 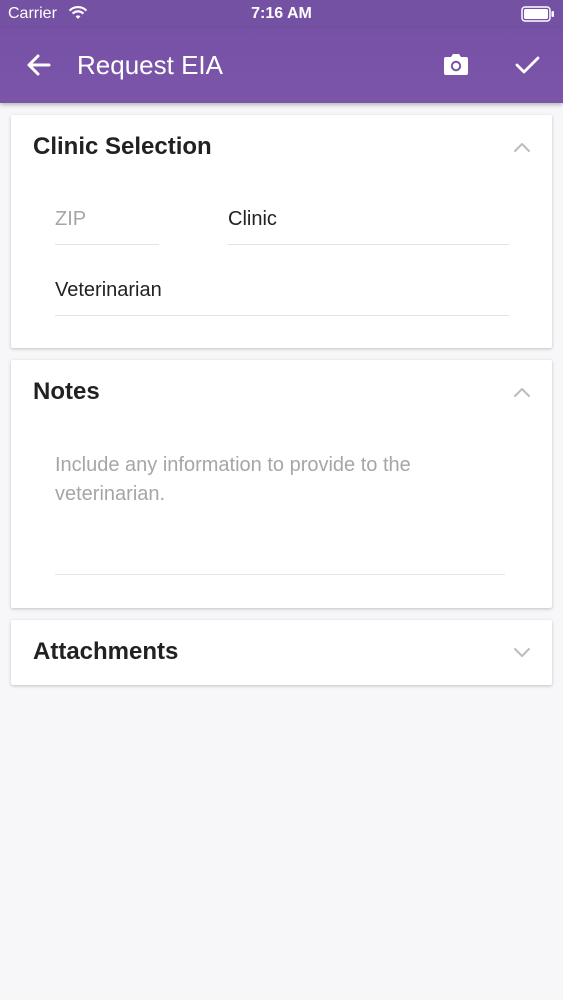 What do you see at coordinates (66, 391) in the screenshot?
I see `notes-title: Notes` at bounding box center [66, 391].